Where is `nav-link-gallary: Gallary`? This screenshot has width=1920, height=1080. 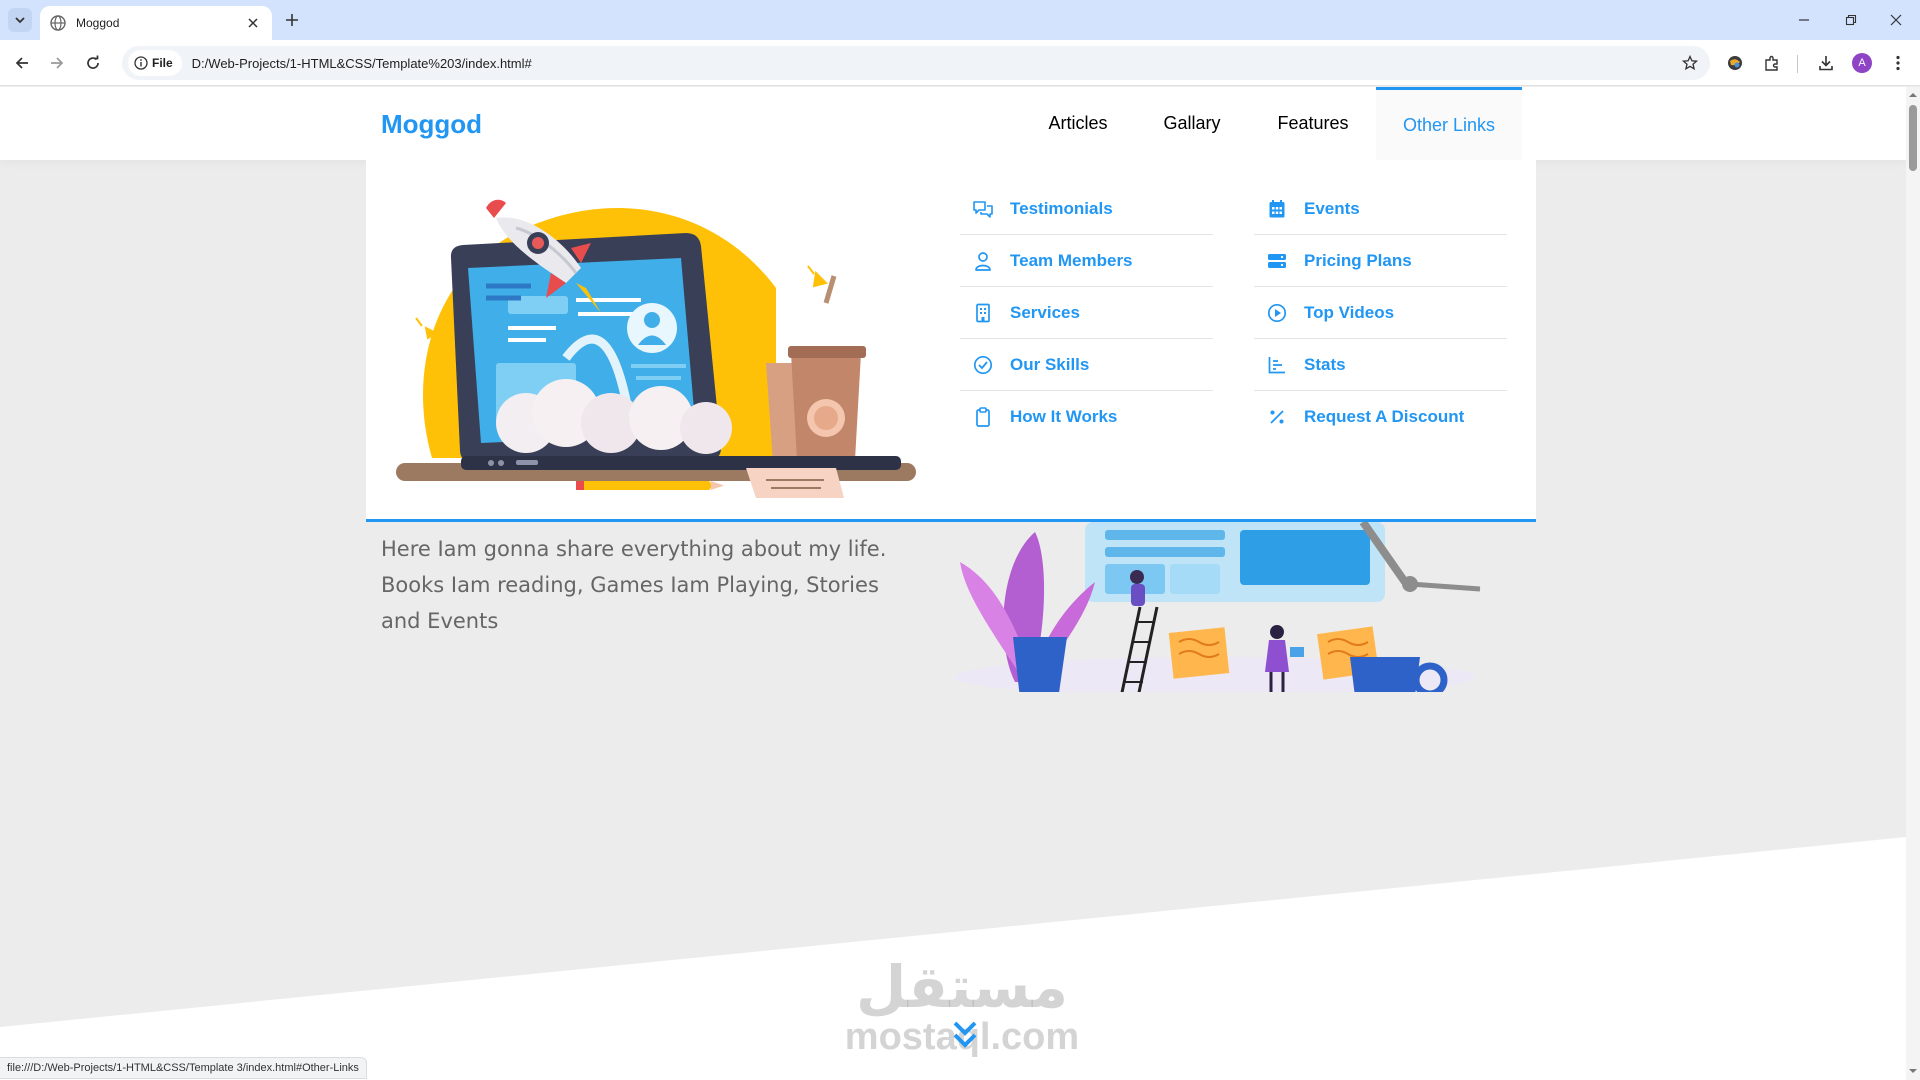 nav-link-gallary: Gallary is located at coordinates (1192, 123).